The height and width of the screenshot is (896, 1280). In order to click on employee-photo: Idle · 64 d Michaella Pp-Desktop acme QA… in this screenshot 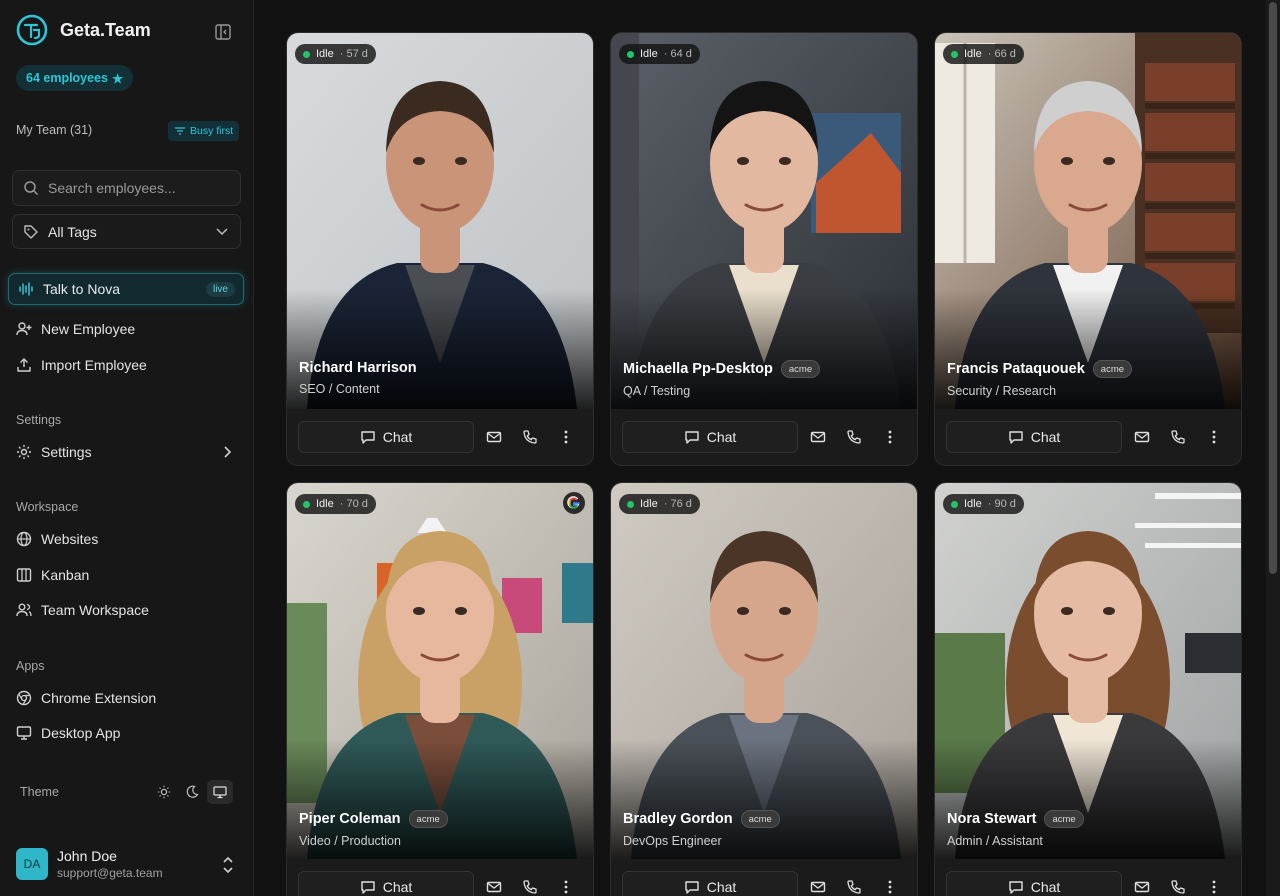, I will do `click(764, 221)`.